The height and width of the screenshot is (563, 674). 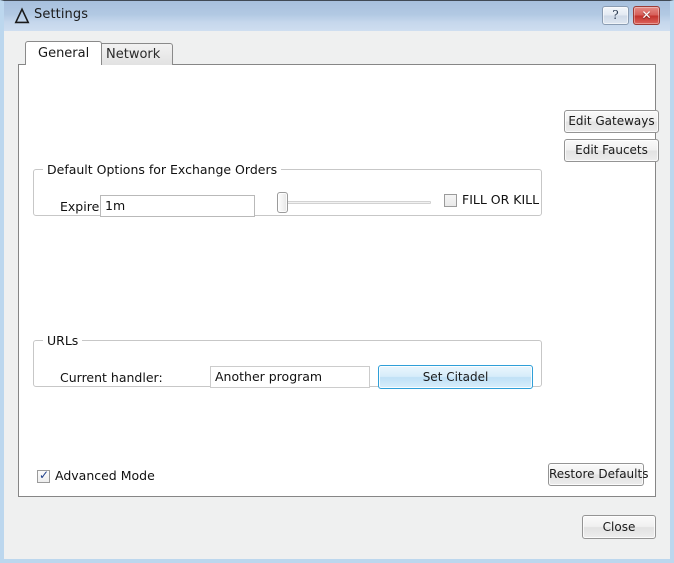 What do you see at coordinates (111, 377) in the screenshot?
I see `current-handler-label: Current handler:` at bounding box center [111, 377].